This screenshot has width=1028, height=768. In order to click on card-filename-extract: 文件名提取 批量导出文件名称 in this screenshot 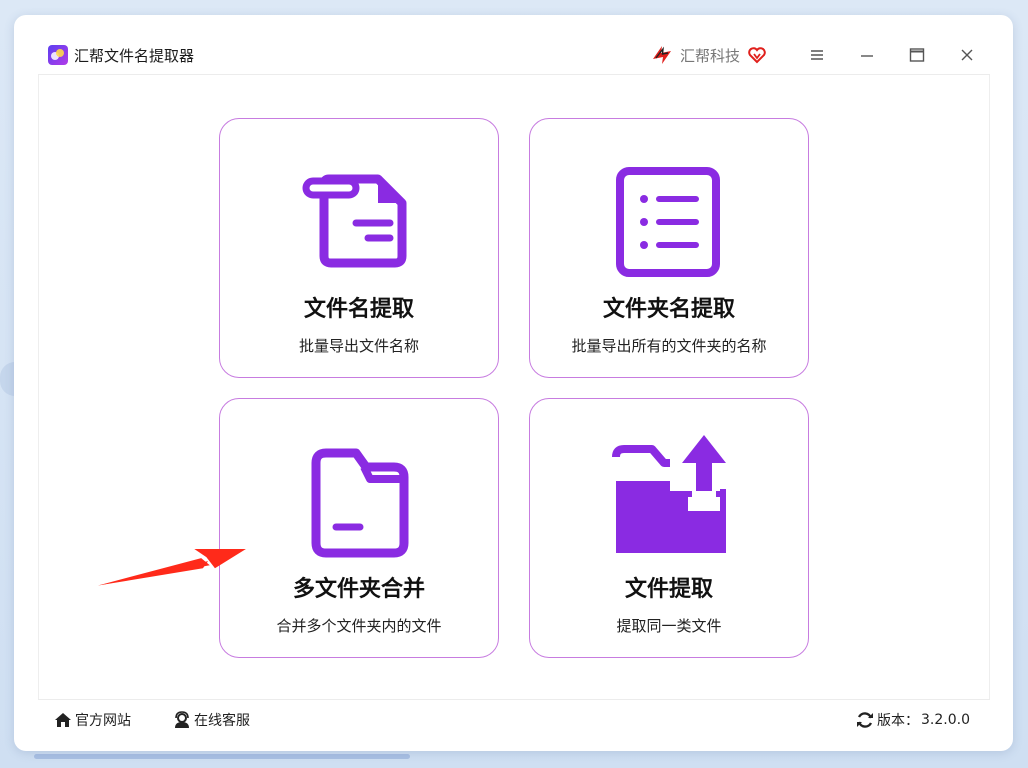, I will do `click(359, 248)`.